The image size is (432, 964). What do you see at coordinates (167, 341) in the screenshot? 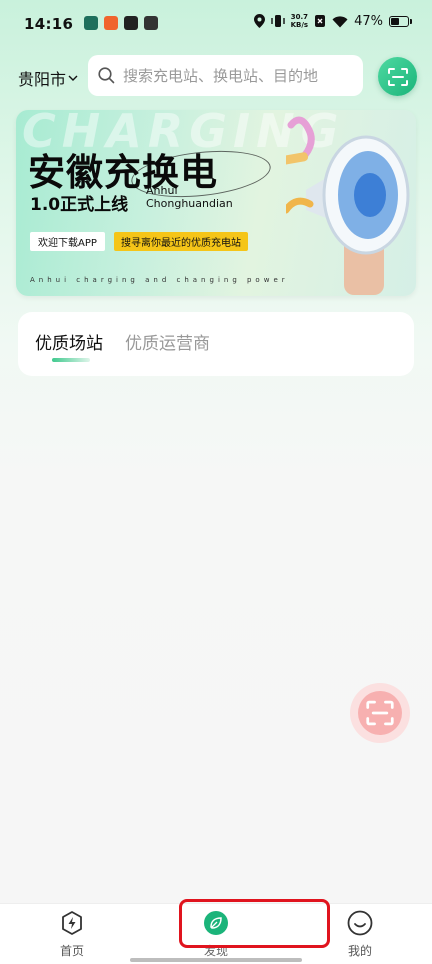
I see `tab-quality-operators: 优质运营商` at bounding box center [167, 341].